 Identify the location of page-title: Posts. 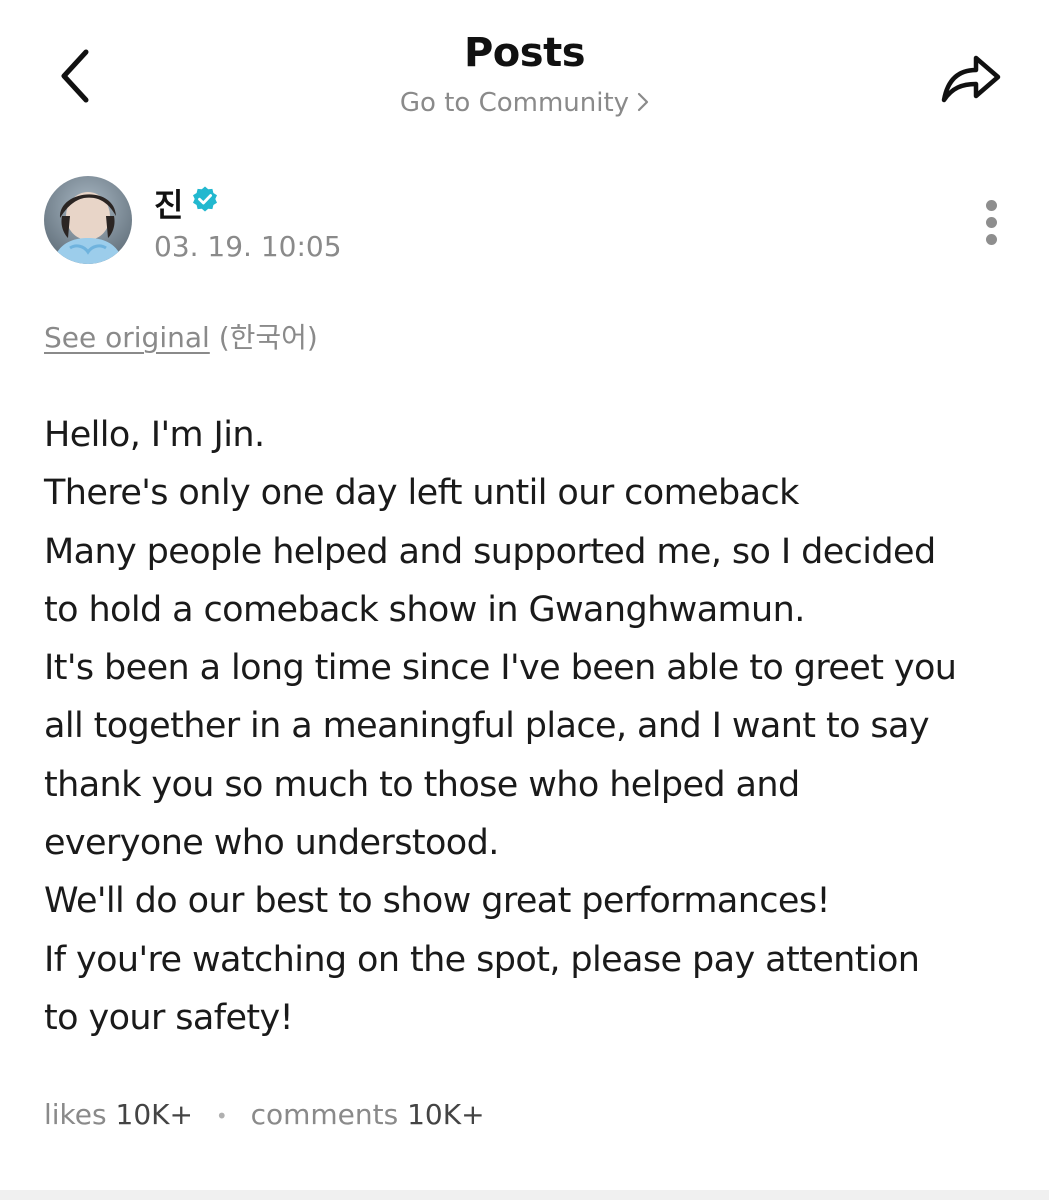
(524, 53).